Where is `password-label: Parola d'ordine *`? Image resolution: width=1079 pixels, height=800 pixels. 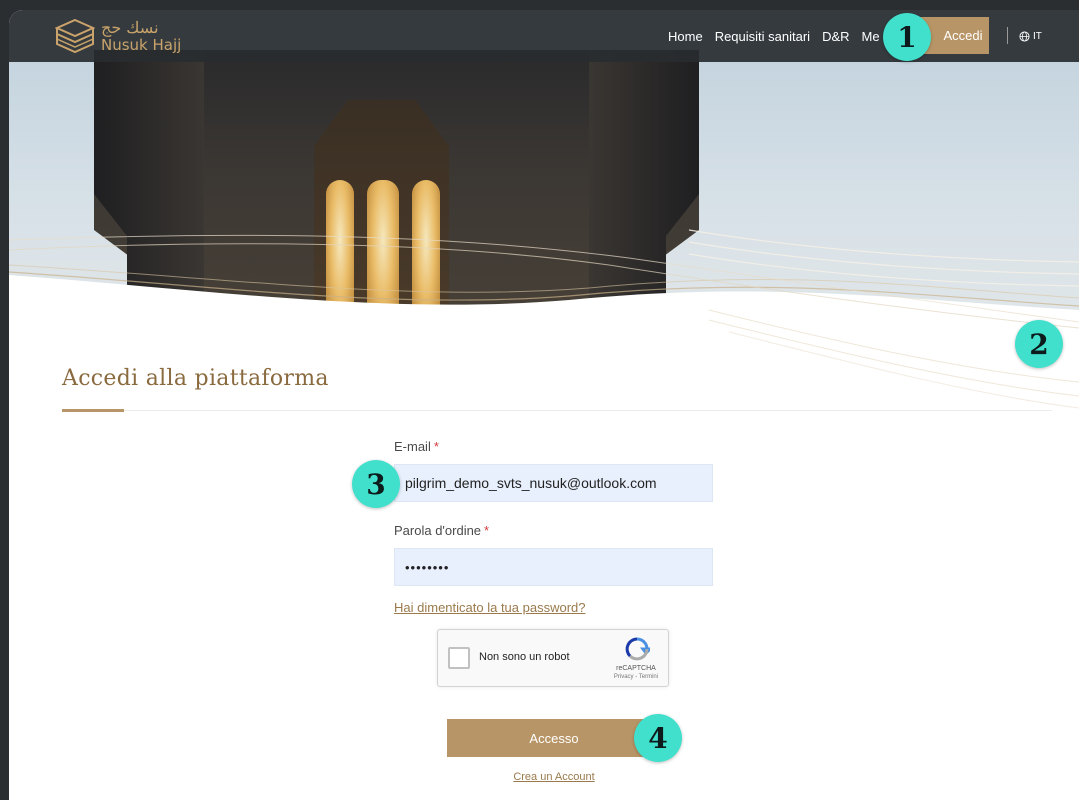
password-label: Parola d'ordine * is located at coordinates (441, 530).